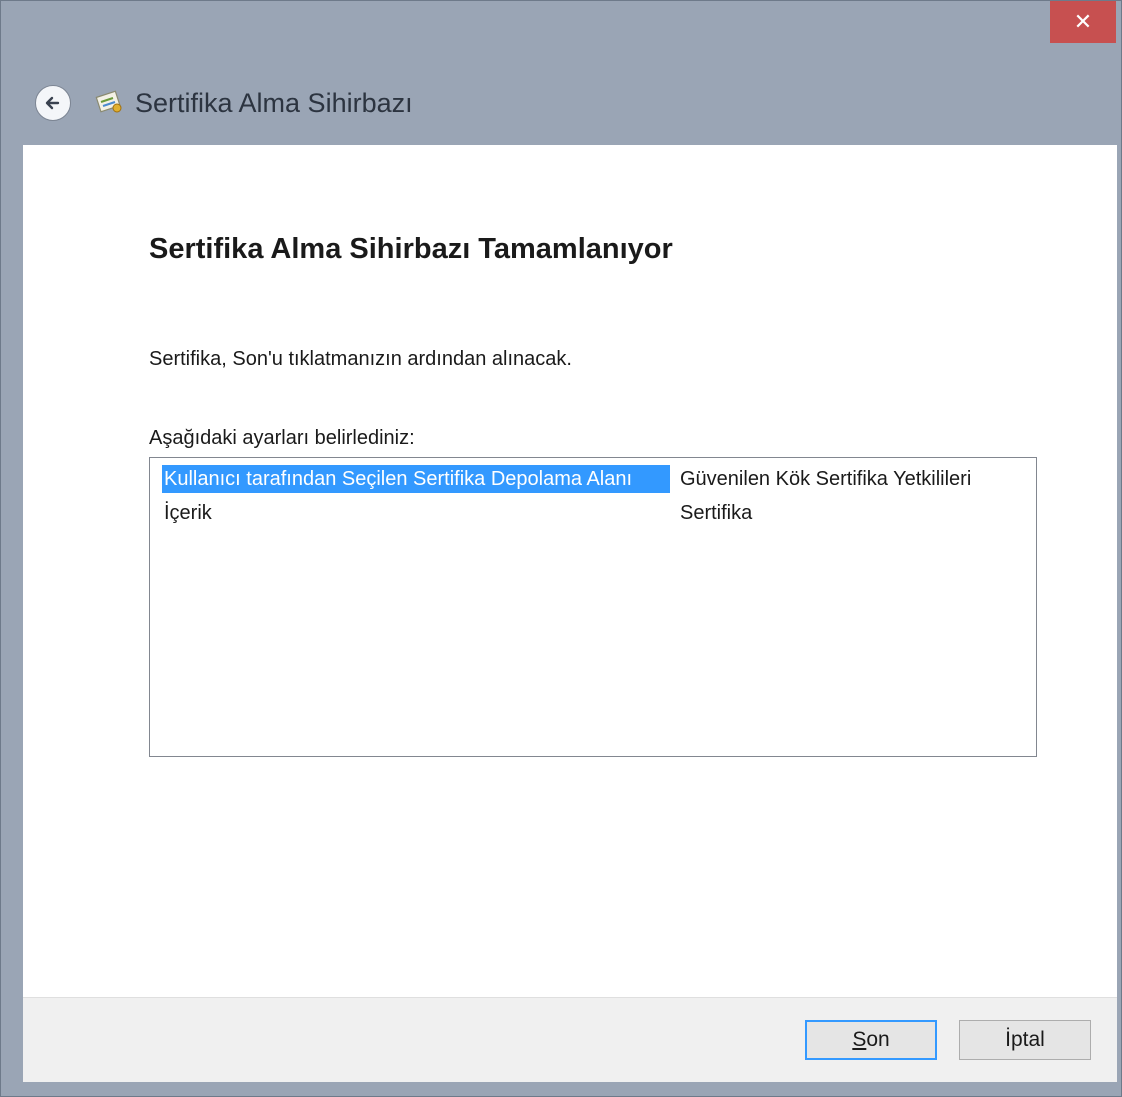  I want to click on settings-label: Aşağıdaki ayarları belirlediniz:, so click(282, 438).